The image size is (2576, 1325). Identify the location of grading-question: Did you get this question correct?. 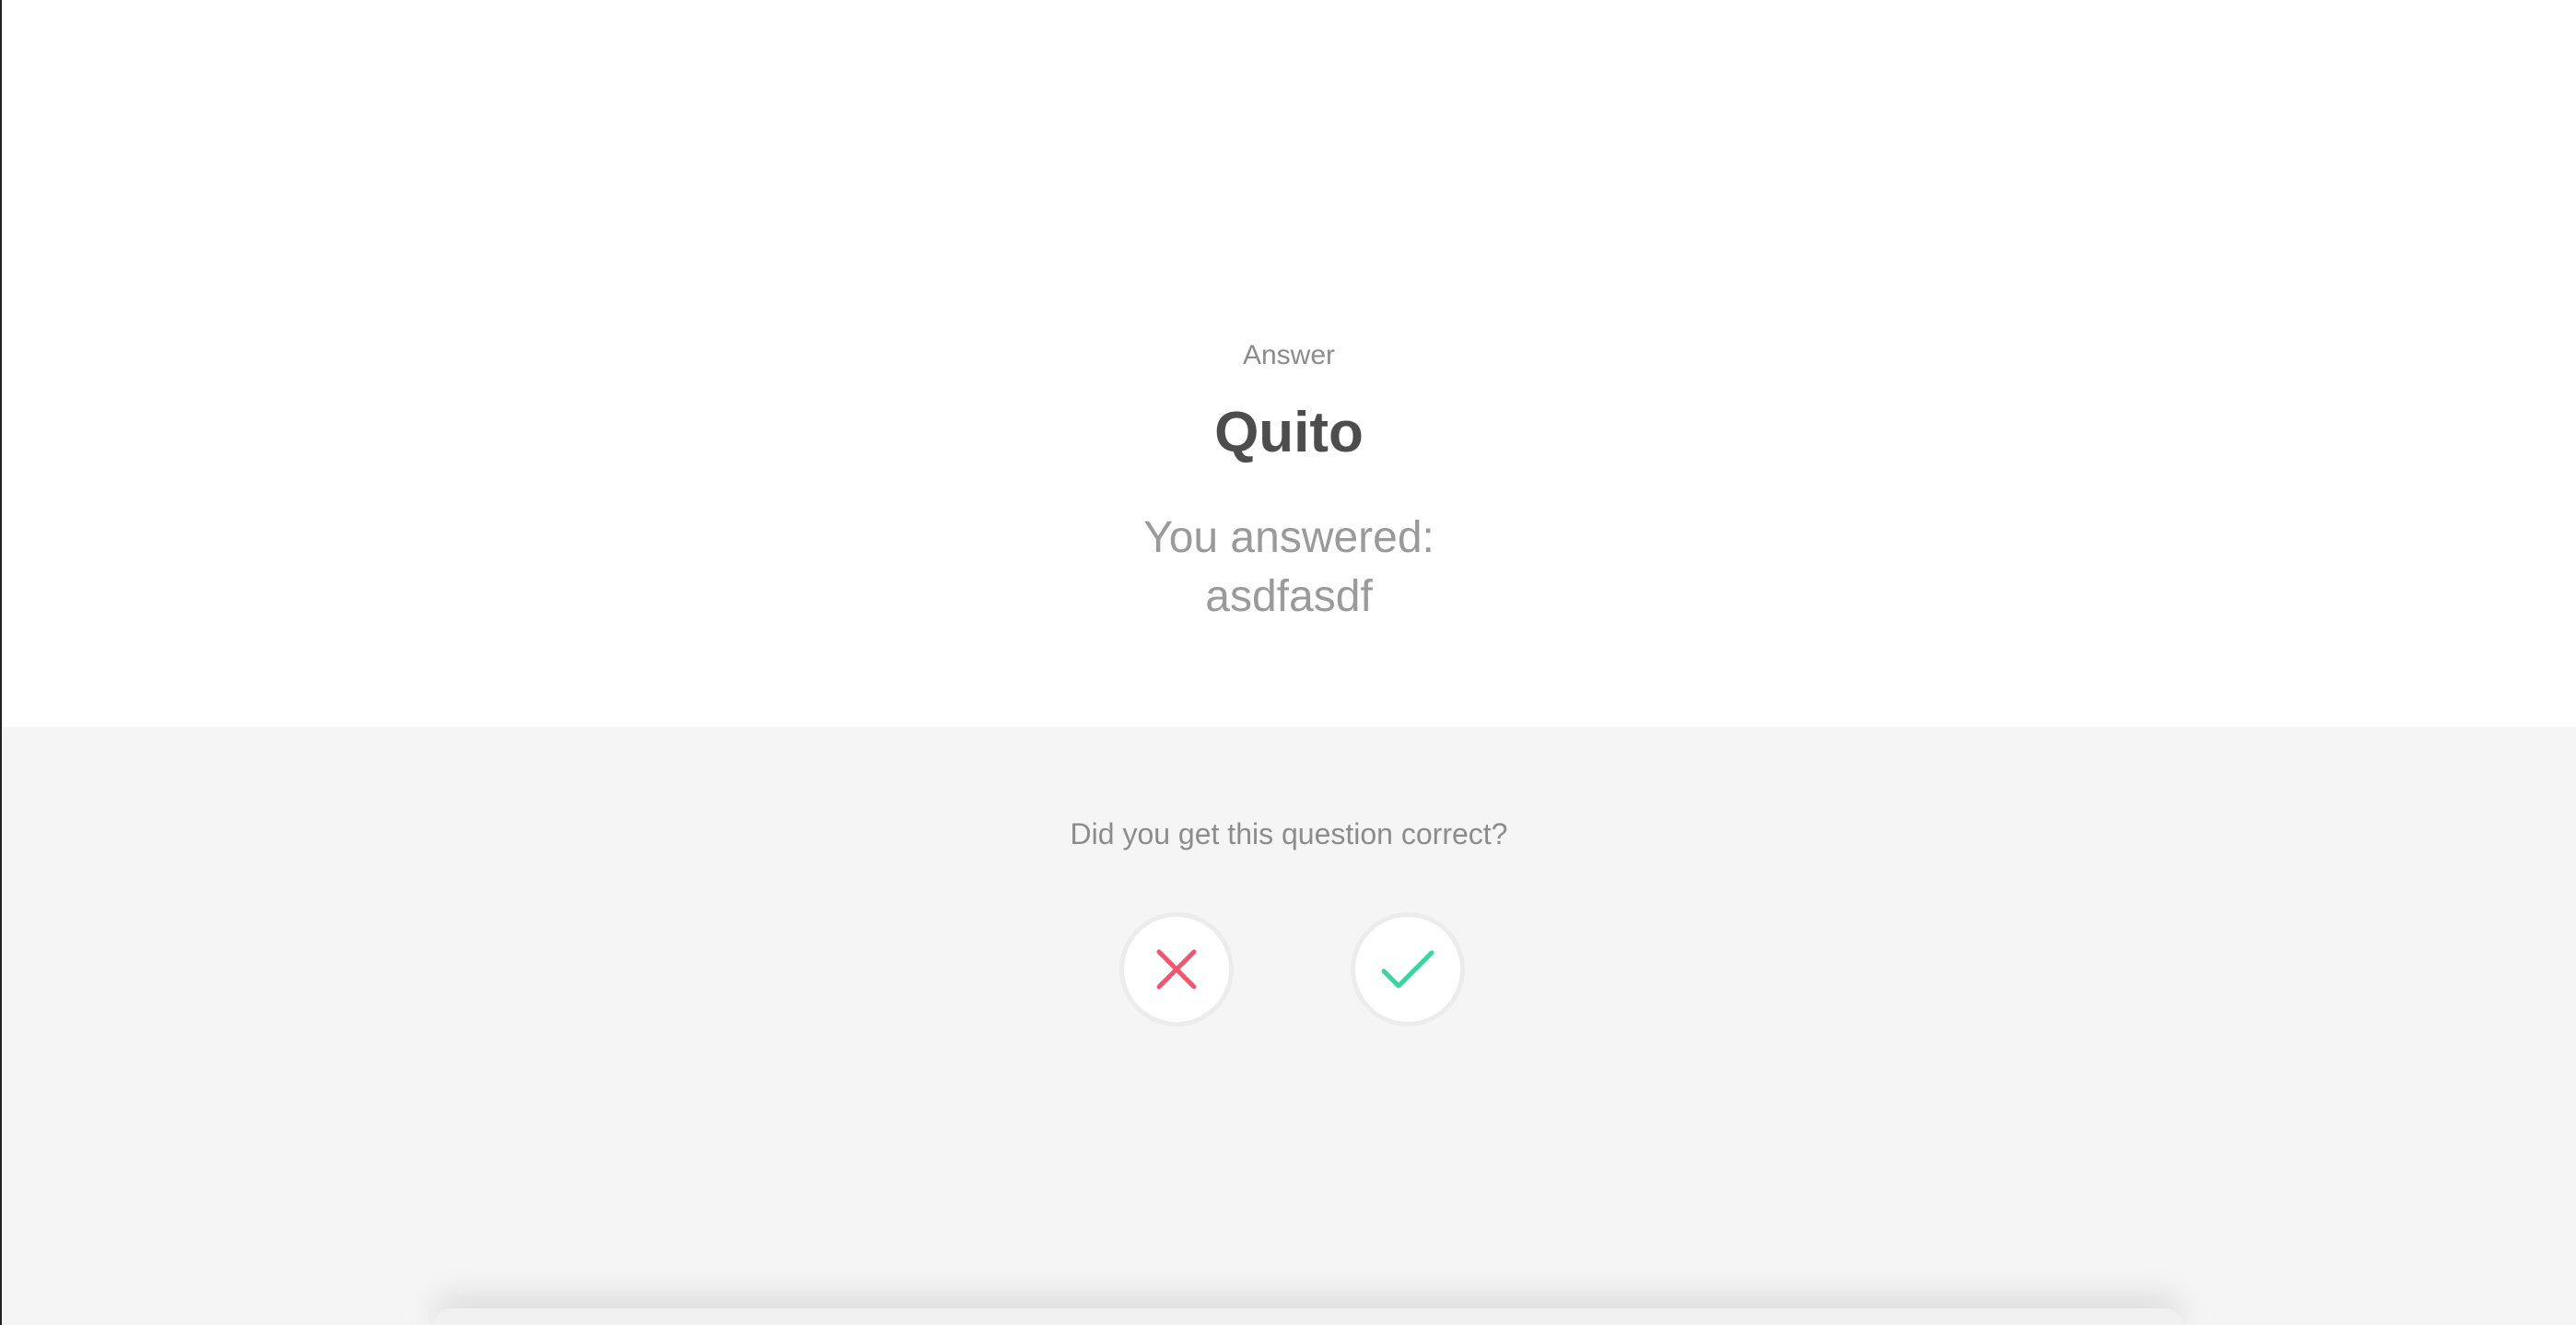
(1289, 833).